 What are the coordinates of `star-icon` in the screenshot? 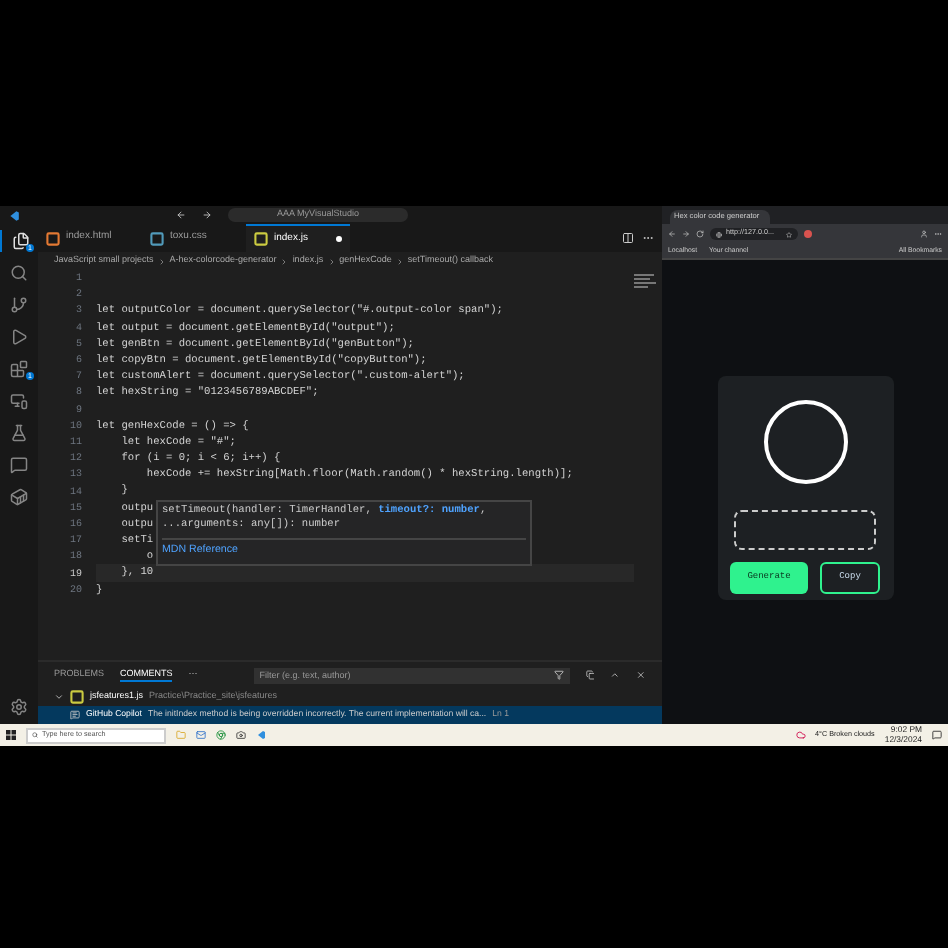 It's located at (789, 234).